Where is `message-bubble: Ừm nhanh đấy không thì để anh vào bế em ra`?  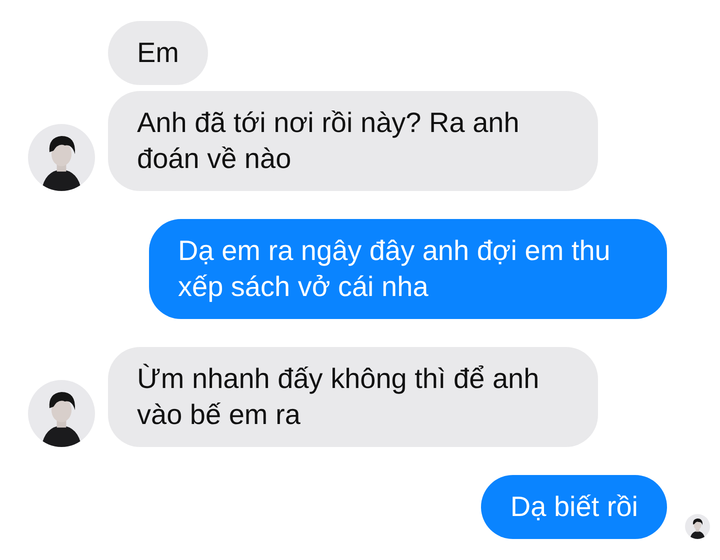 message-bubble: Ừm nhanh đấy không thì để anh vào bế em ra is located at coordinates (353, 397).